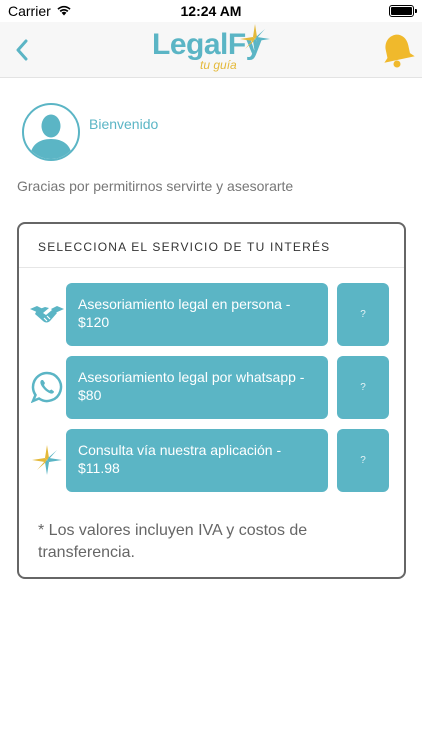 The image size is (422, 750). I want to click on status-time: 12:24 AM, so click(211, 11).